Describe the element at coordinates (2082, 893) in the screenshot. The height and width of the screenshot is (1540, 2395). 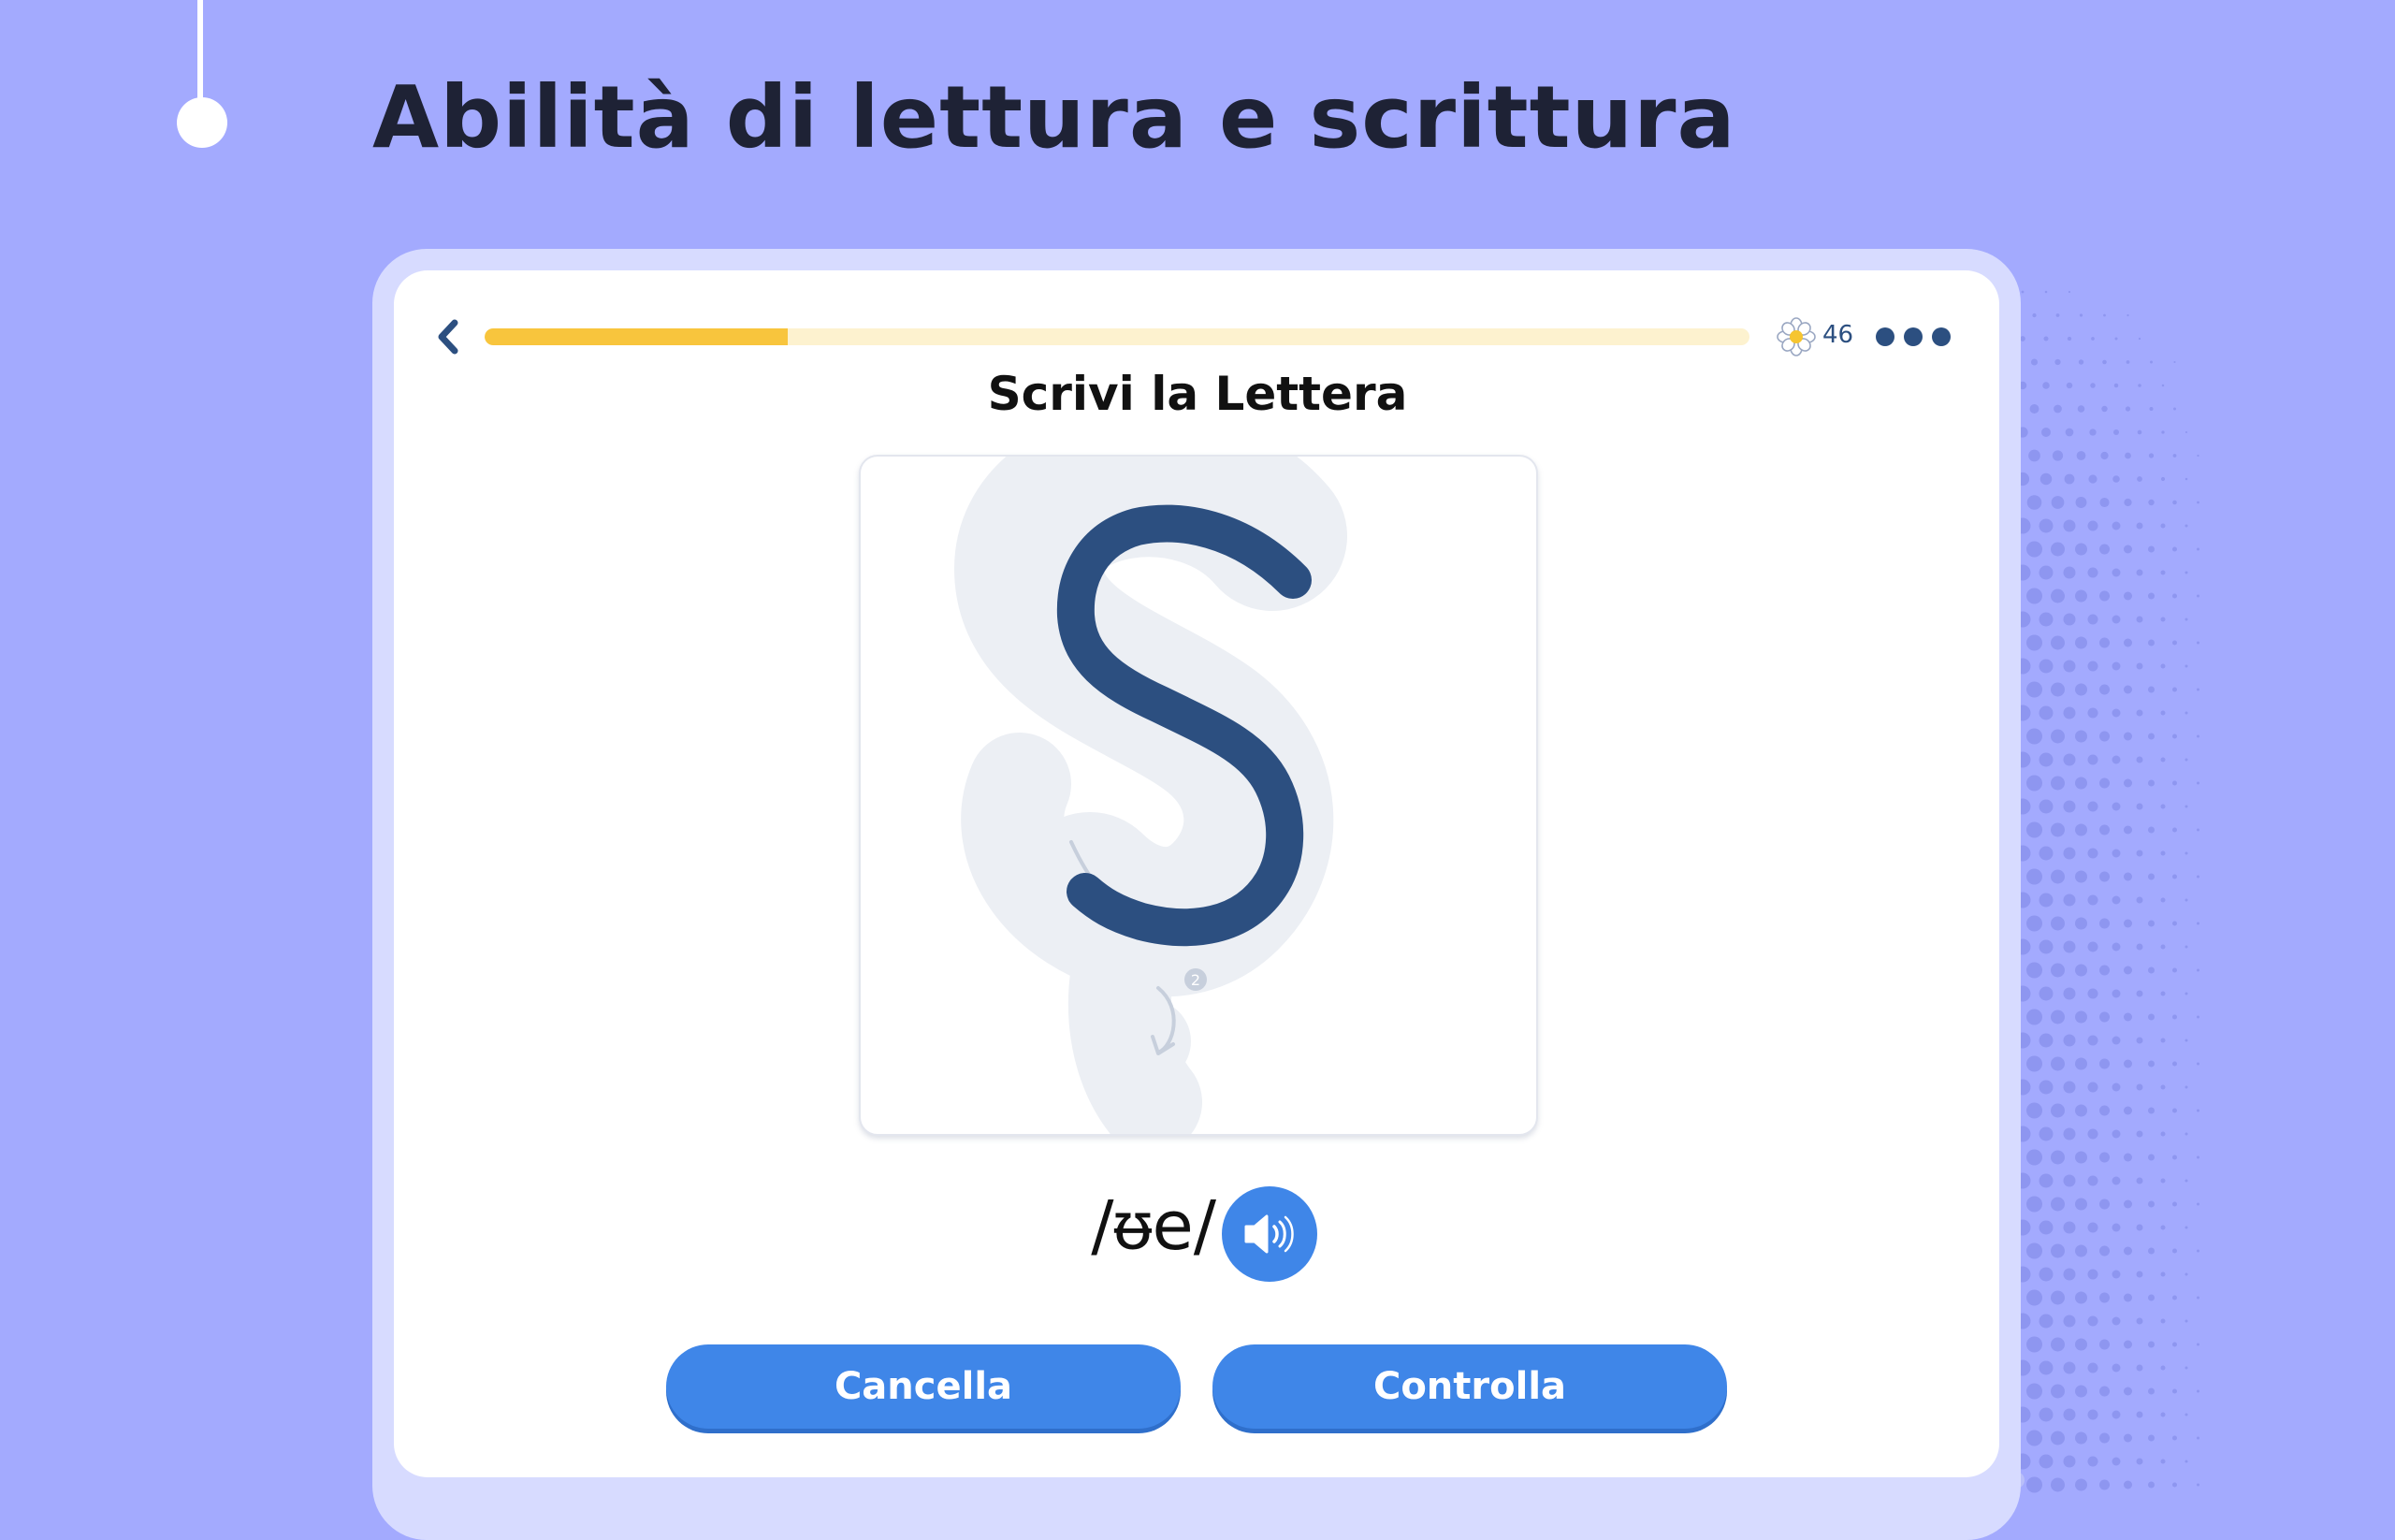
I see `dot-pattern-decoration` at that location.